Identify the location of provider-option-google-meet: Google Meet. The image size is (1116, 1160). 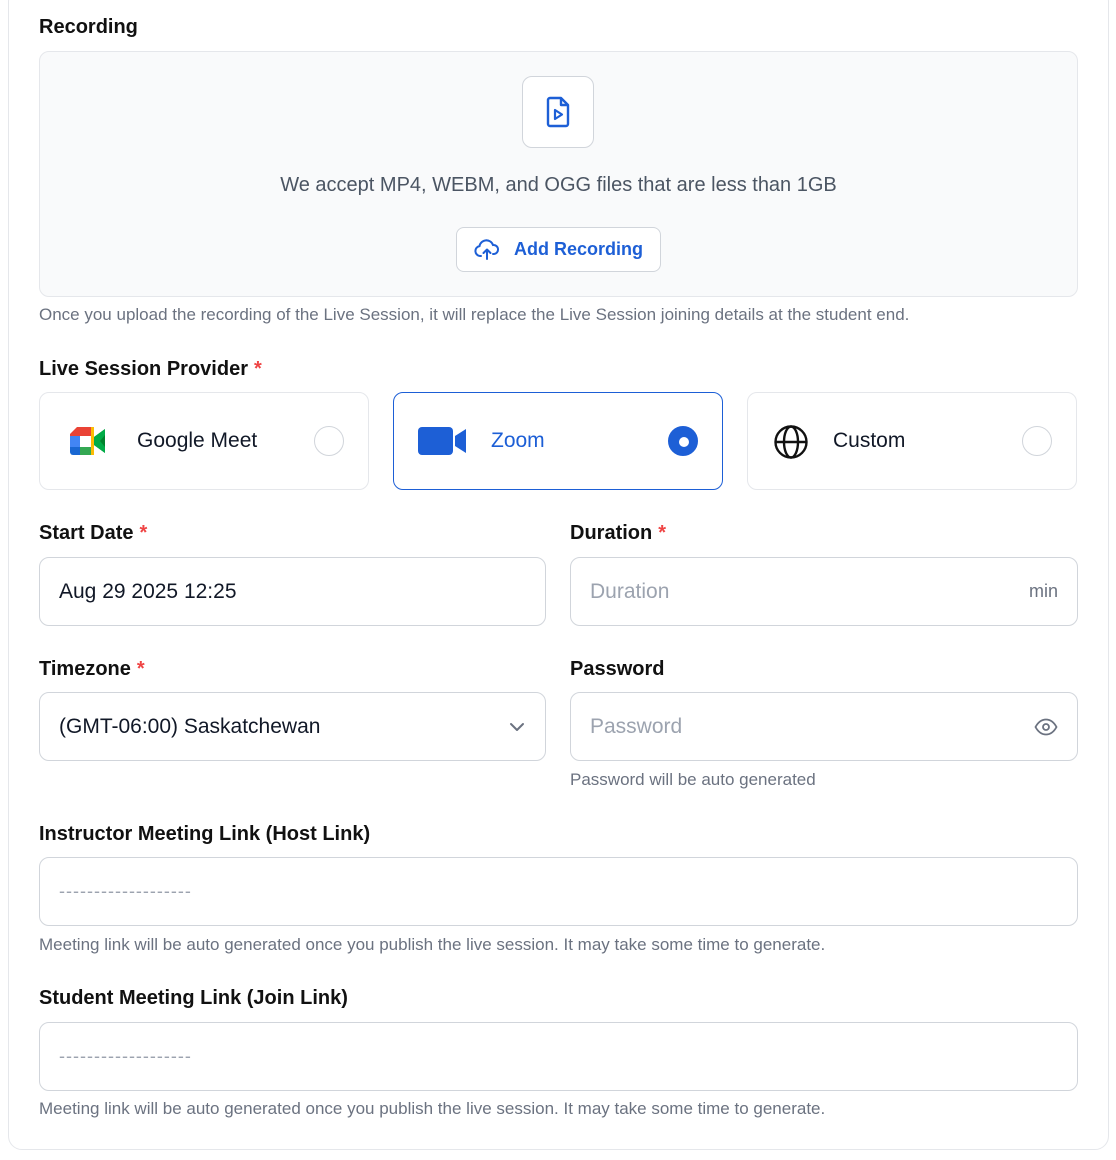
(204, 441).